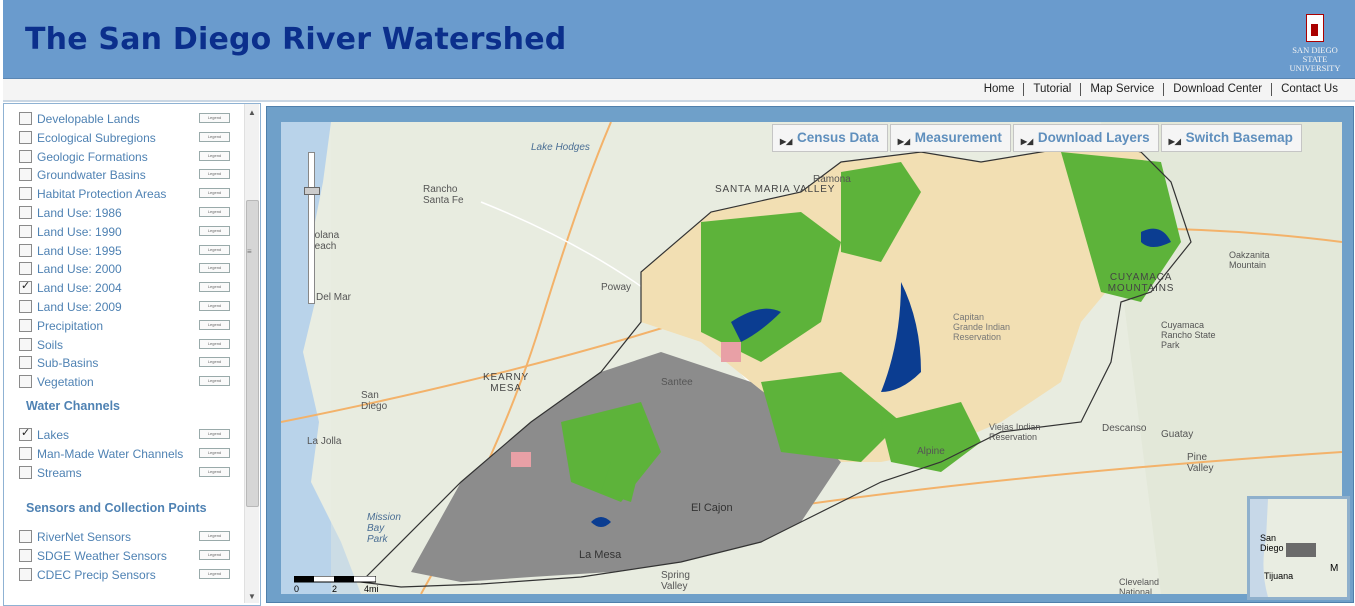 This screenshot has width=1355, height=606. What do you see at coordinates (1051, 89) in the screenshot?
I see `nav-tutorial: Tutorial` at bounding box center [1051, 89].